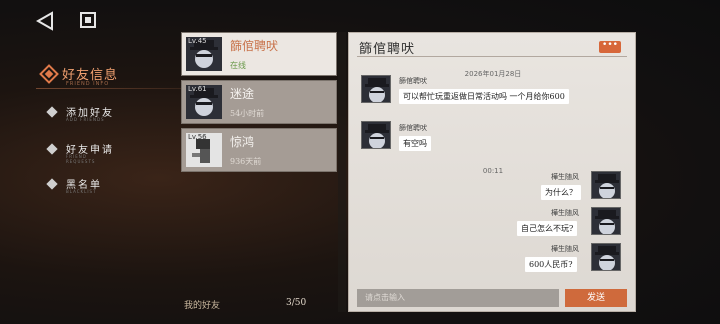 The height and width of the screenshot is (324, 720). I want to click on message-bubble: 有空吗, so click(415, 143).